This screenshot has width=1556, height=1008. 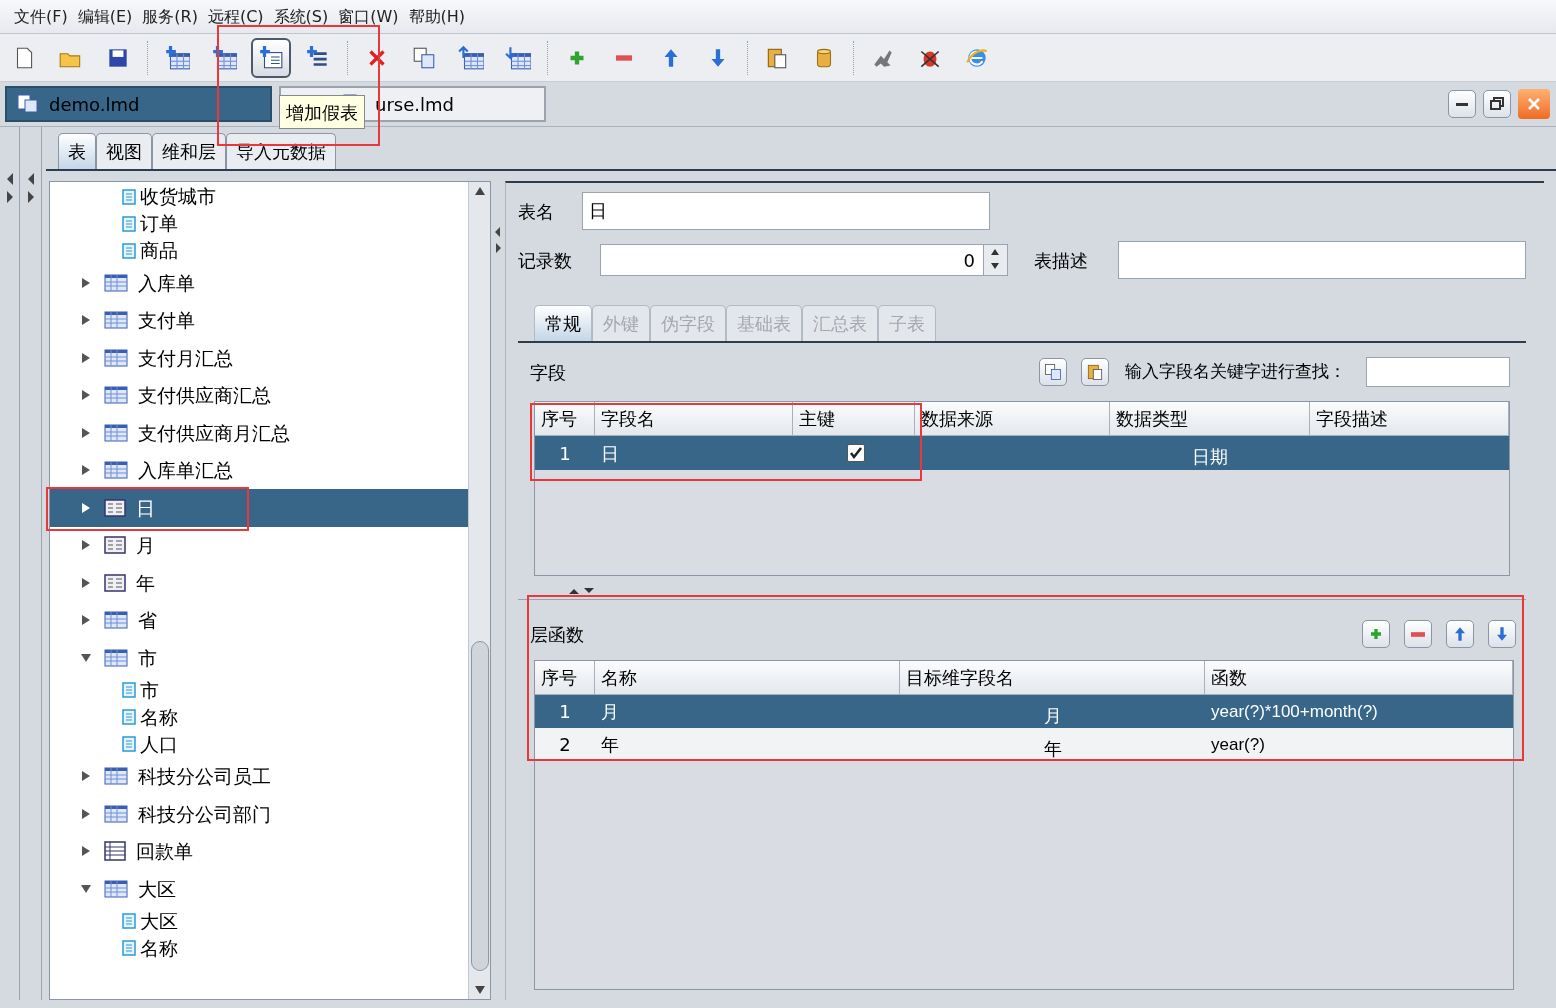 What do you see at coordinates (996, 260) in the screenshot?
I see `spinner-buttons` at bounding box center [996, 260].